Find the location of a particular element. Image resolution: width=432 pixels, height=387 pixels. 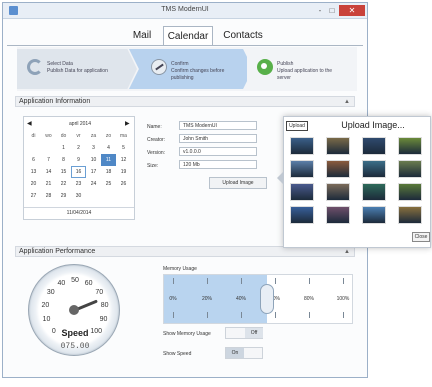

upload-icon is located at coordinates (265, 67).